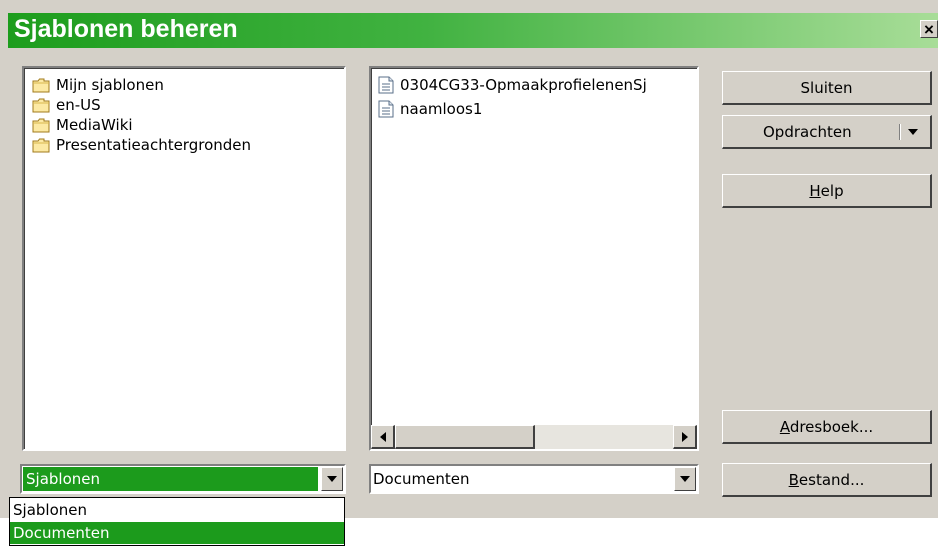 This screenshot has width=938, height=546. What do you see at coordinates (465, 437) in the screenshot?
I see `scroll-thumb` at bounding box center [465, 437].